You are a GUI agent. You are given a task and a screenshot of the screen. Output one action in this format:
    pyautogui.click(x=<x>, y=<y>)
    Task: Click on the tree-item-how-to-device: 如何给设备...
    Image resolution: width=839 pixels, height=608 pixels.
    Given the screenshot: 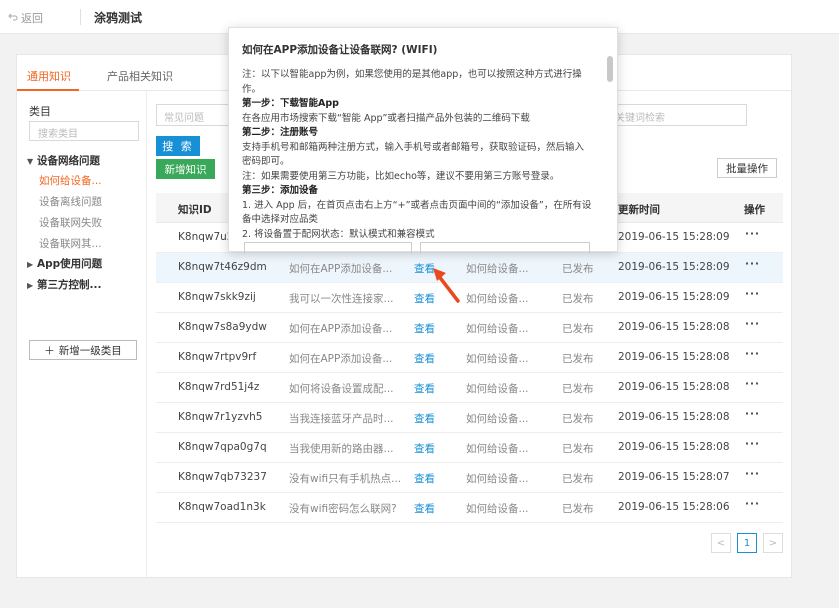 What is the action you would take?
    pyautogui.click(x=70, y=180)
    